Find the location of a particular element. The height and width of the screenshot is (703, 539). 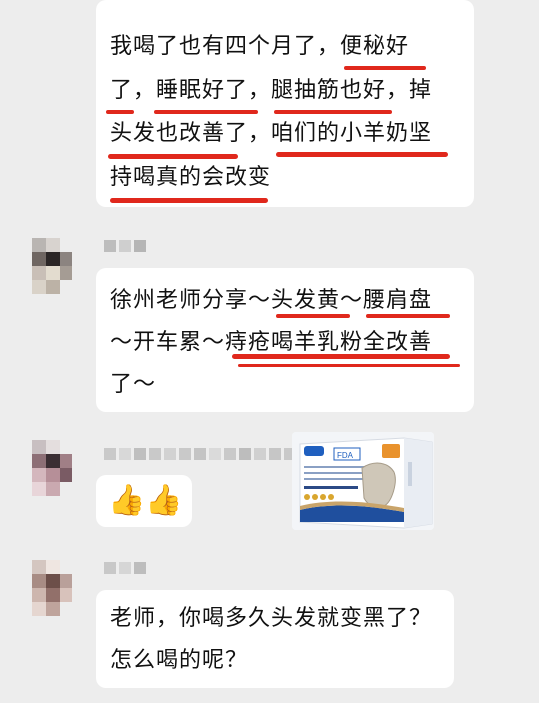

product-box-icon: FDA is located at coordinates (363, 481).